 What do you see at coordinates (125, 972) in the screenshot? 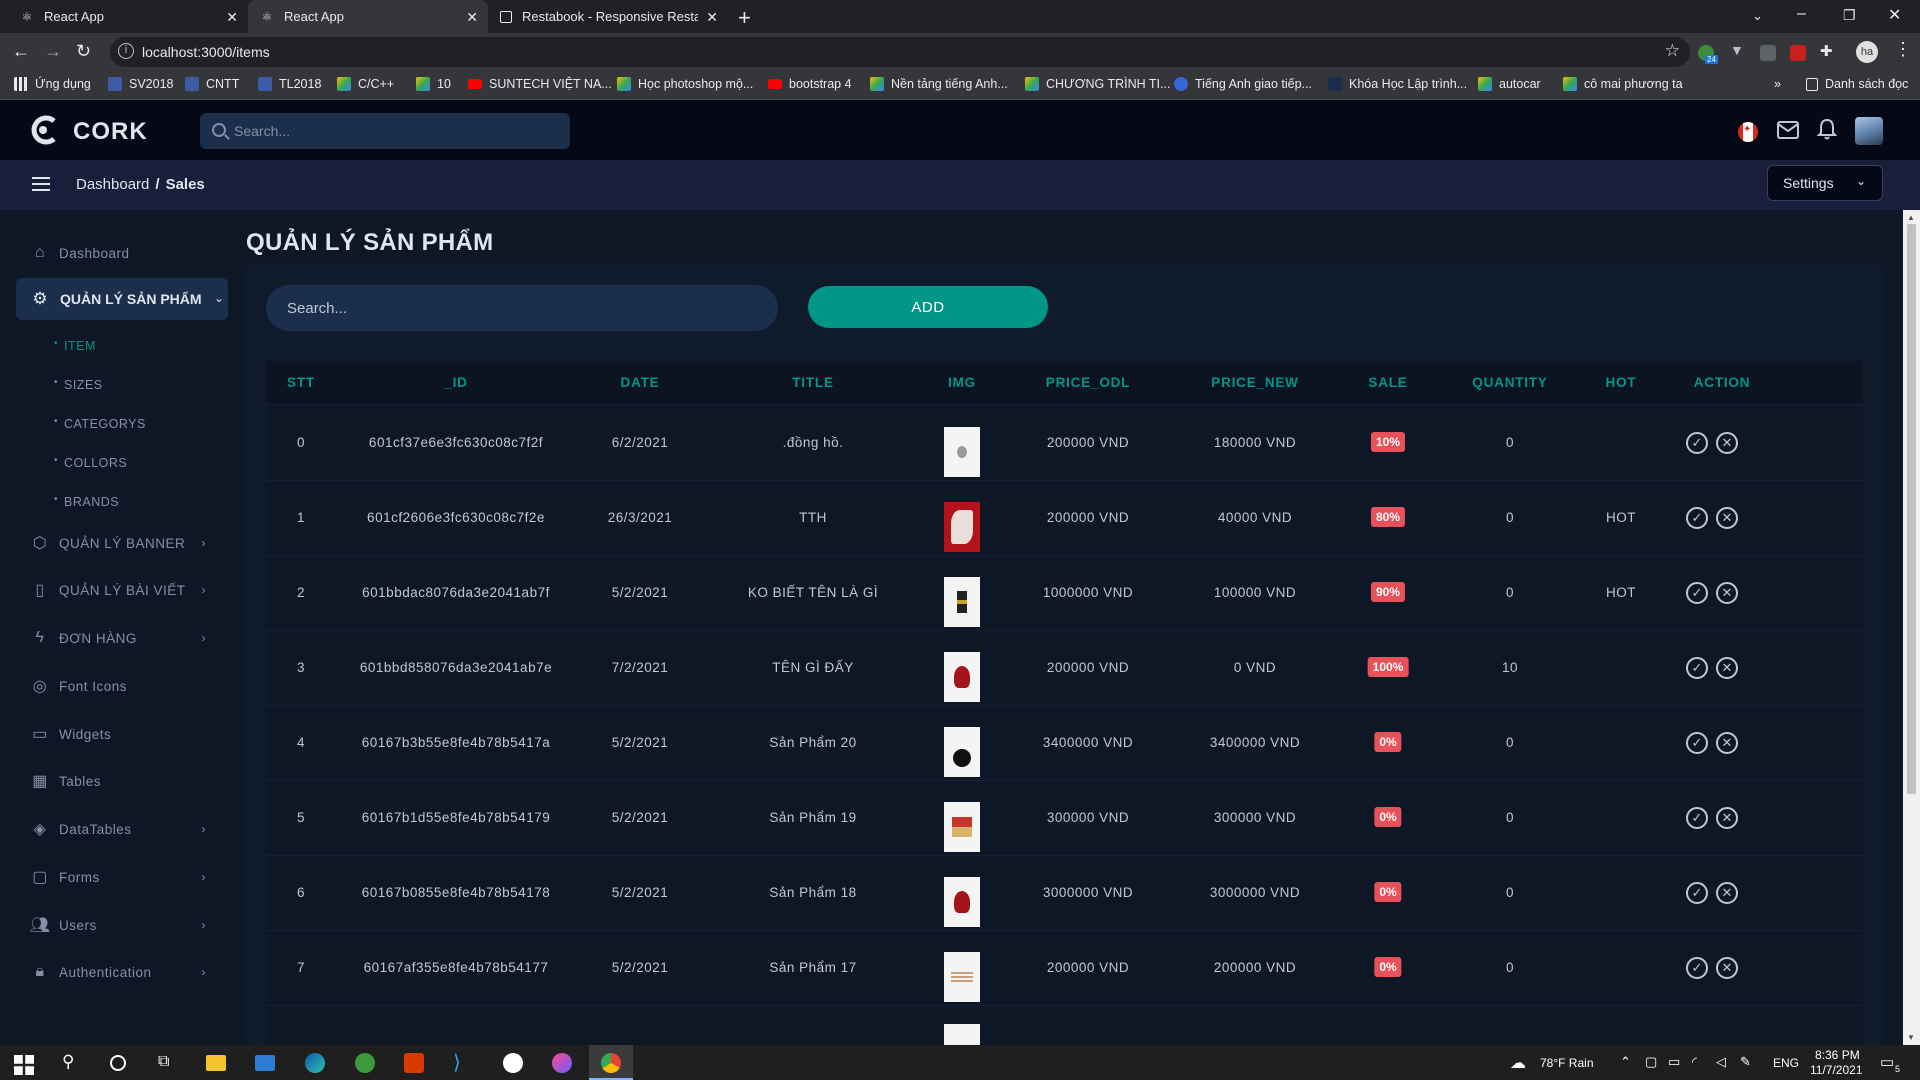
I see `sidebar-item-authentication: 🔒︎ Authentication ›` at bounding box center [125, 972].